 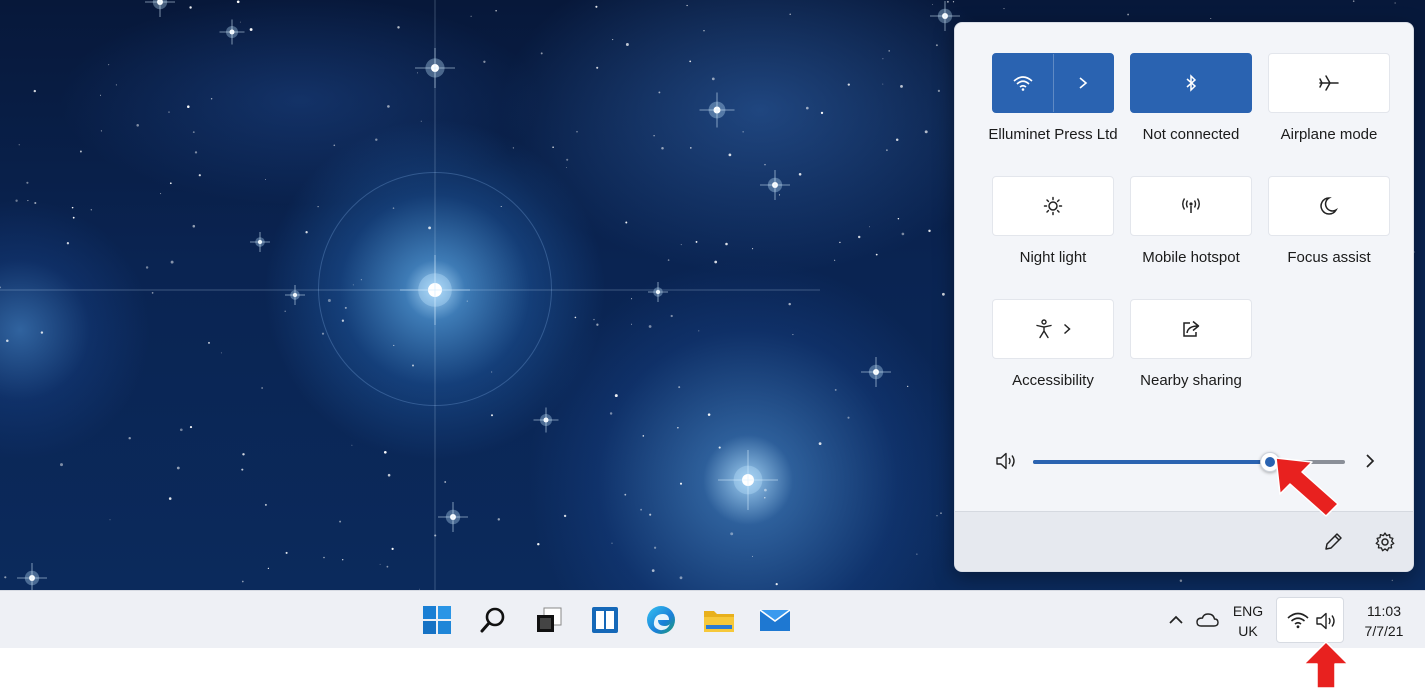 What do you see at coordinates (1083, 83) in the screenshot?
I see `wifi-networks-chevron-icon` at bounding box center [1083, 83].